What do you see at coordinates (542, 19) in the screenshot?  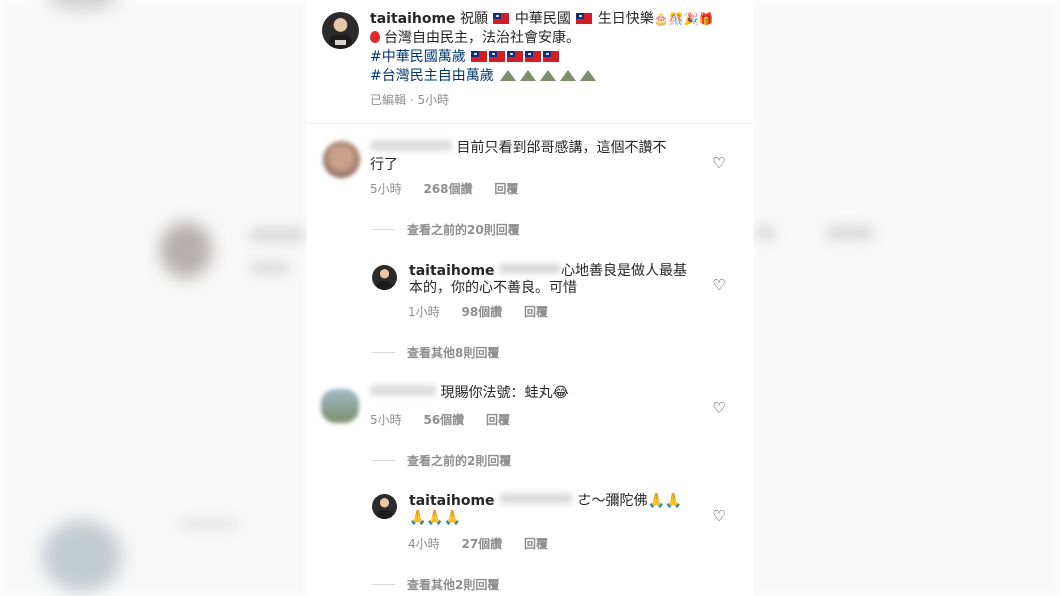 I see `caption-text: 中華民國` at bounding box center [542, 19].